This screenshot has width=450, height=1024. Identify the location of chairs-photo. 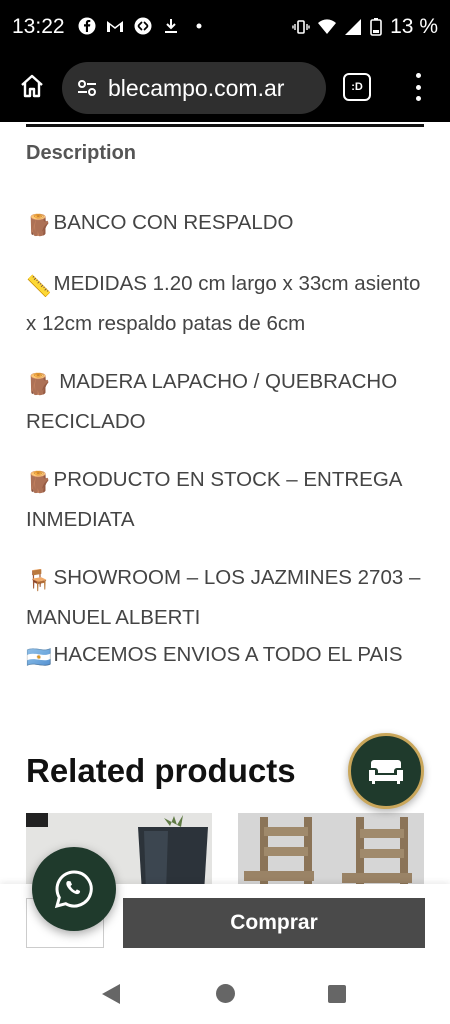
(331, 853).